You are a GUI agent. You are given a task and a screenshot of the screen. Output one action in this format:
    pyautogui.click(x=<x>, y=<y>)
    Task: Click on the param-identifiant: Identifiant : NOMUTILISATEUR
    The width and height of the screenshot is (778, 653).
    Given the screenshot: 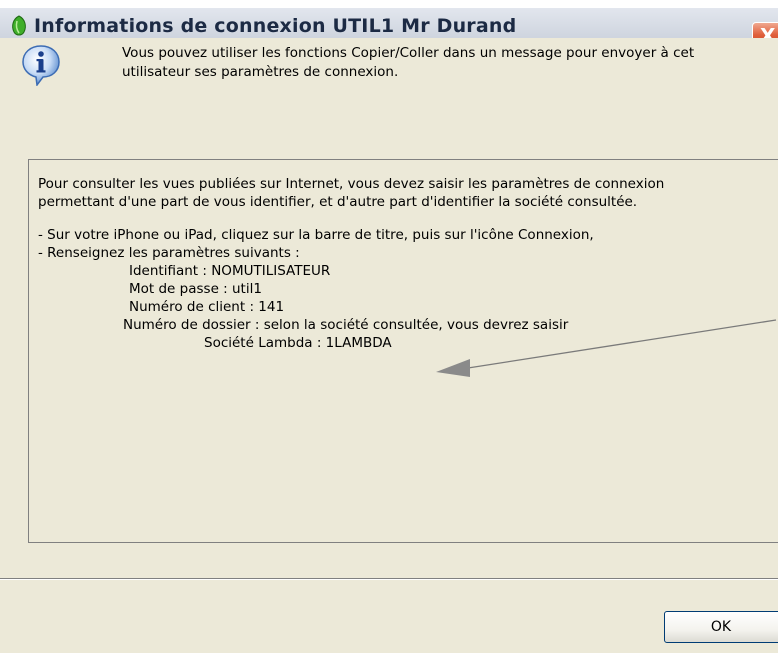 What is the action you would take?
    pyautogui.click(x=230, y=271)
    